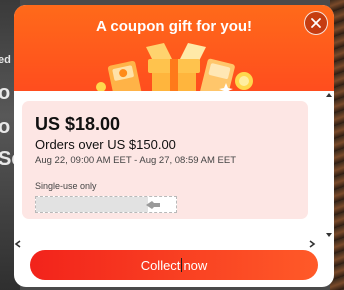 Image resolution: width=344 pixels, height=290 pixels. What do you see at coordinates (153, 205) in the screenshot?
I see `hand-cursor-icon` at bounding box center [153, 205].